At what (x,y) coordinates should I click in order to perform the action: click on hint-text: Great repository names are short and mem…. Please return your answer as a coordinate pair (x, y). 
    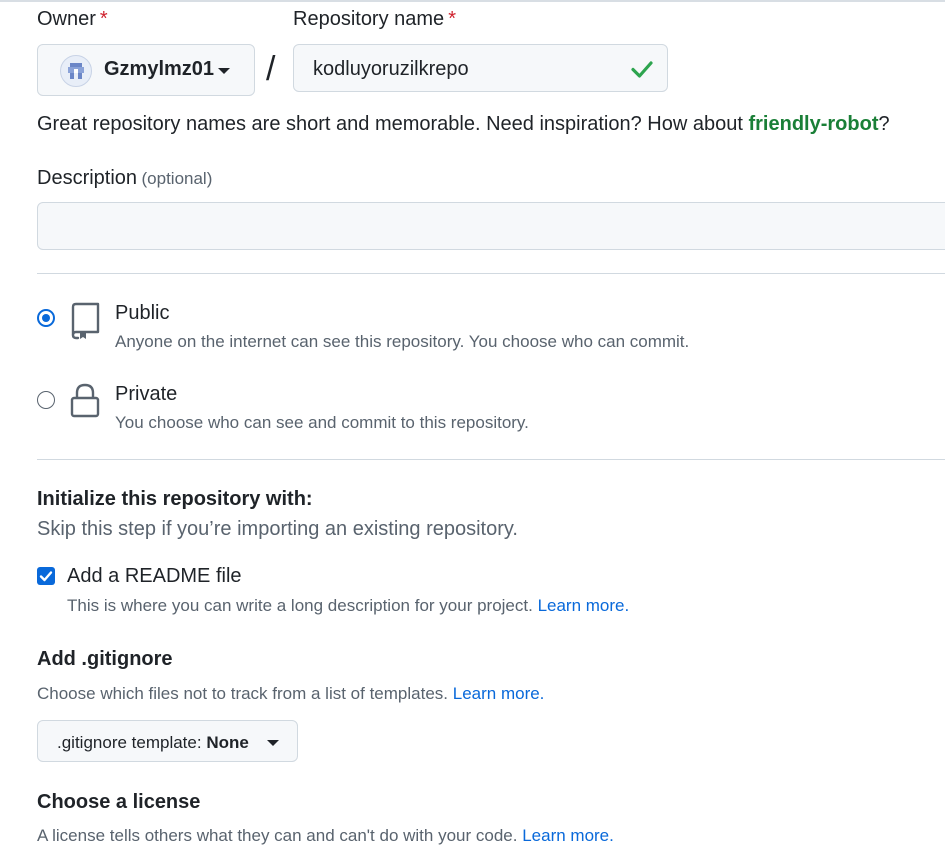
    Looking at the image, I should click on (393, 124).